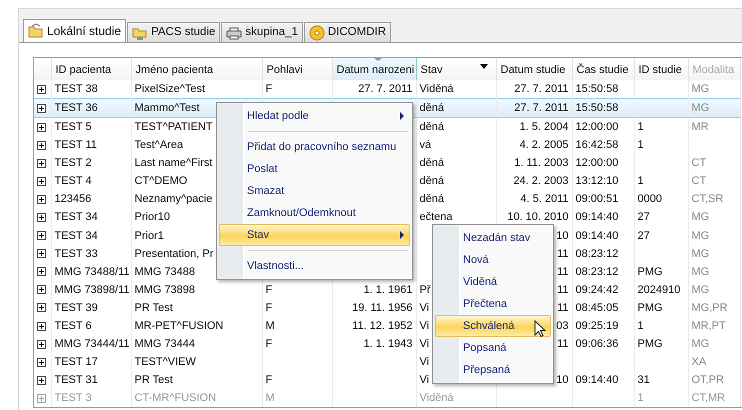  What do you see at coordinates (234, 32) in the screenshot?
I see `printer-icon` at bounding box center [234, 32].